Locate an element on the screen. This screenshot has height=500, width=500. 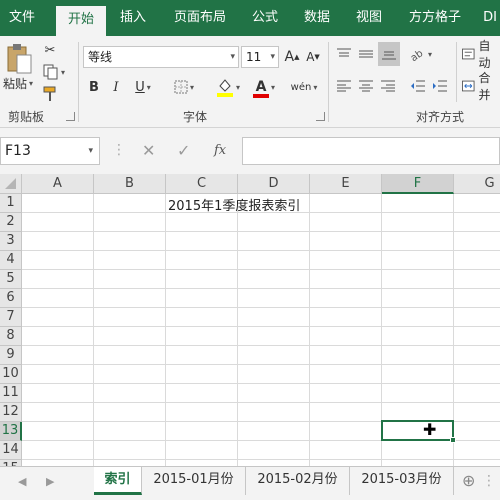
row-header-4: 4 is located at coordinates (11, 260).